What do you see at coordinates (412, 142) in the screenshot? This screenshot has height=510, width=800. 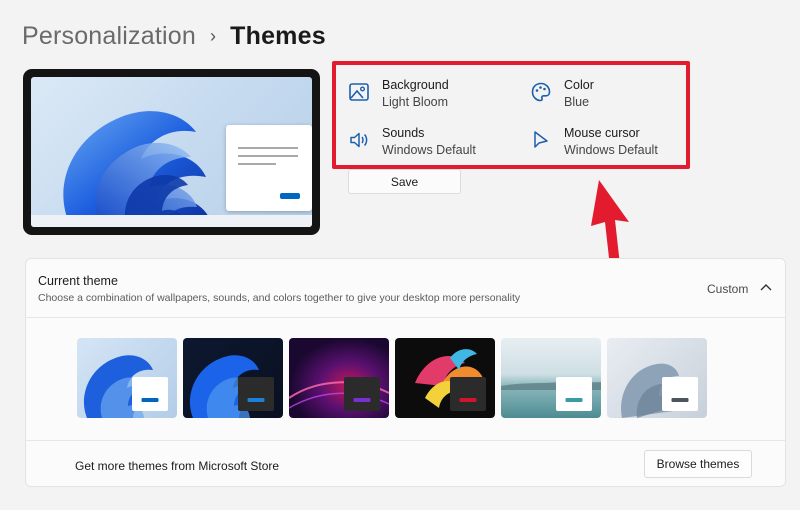 I see `setting-sounds: Sounds Windows Default` at bounding box center [412, 142].